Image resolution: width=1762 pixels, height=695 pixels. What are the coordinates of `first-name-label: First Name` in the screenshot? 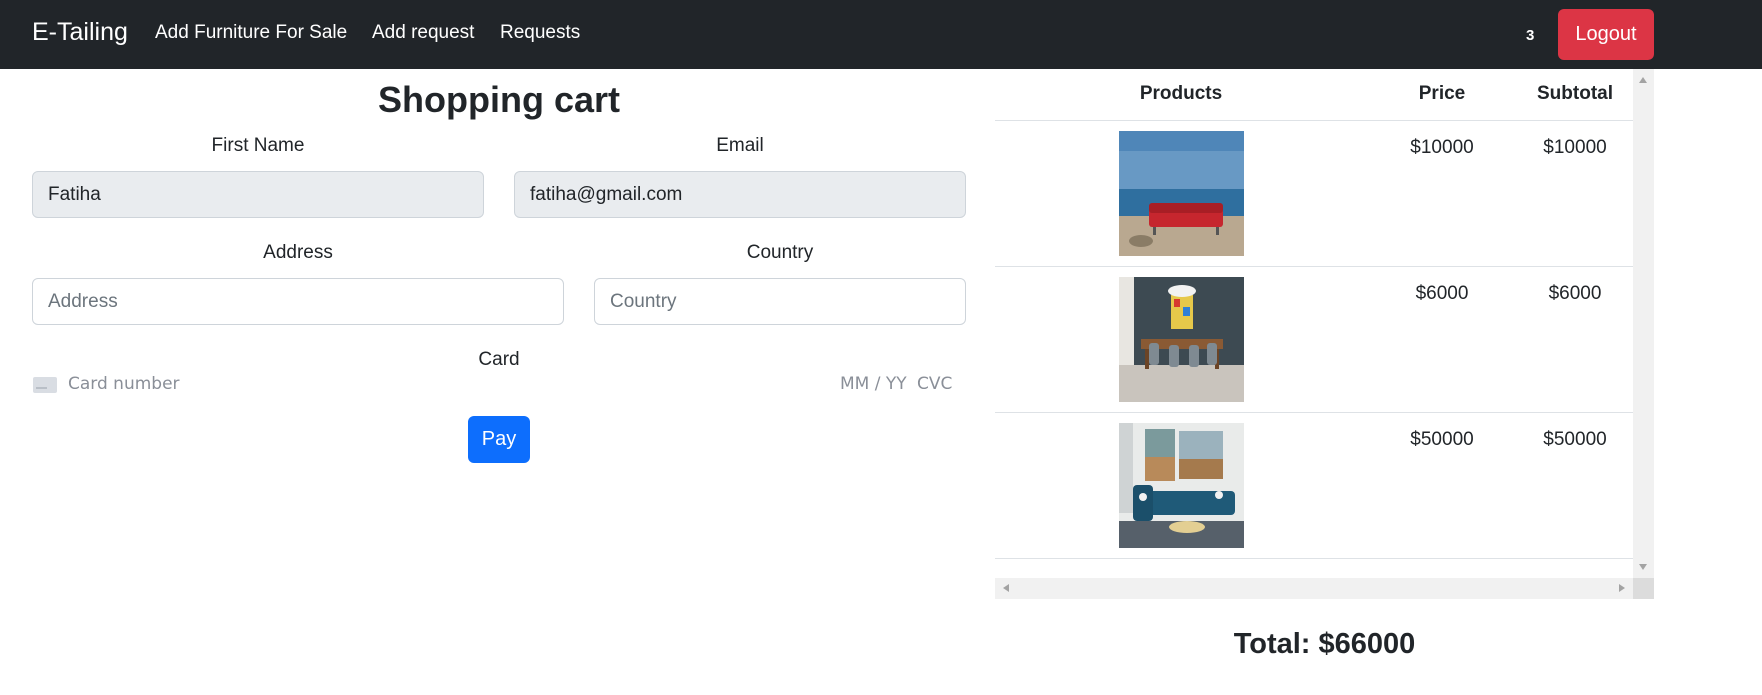 It's located at (258, 145).